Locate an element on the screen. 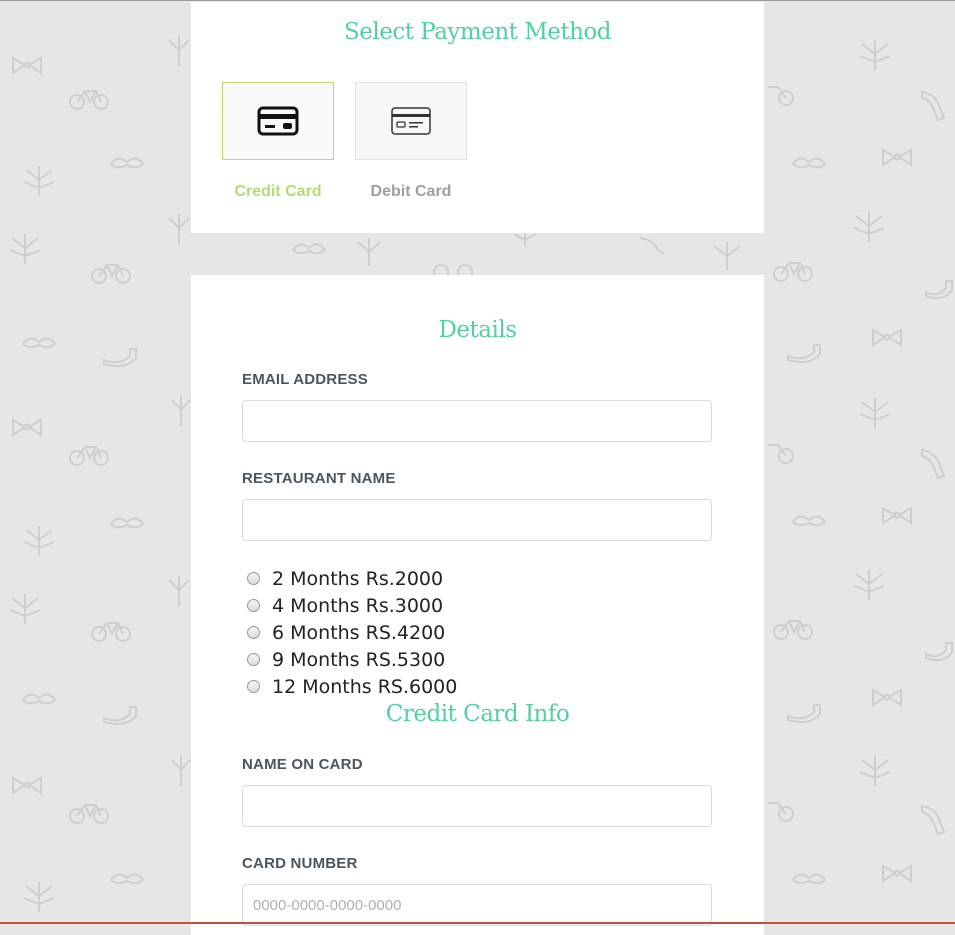 This screenshot has width=955, height=935. credit-card-info-title: Credit Card Info is located at coordinates (477, 714).